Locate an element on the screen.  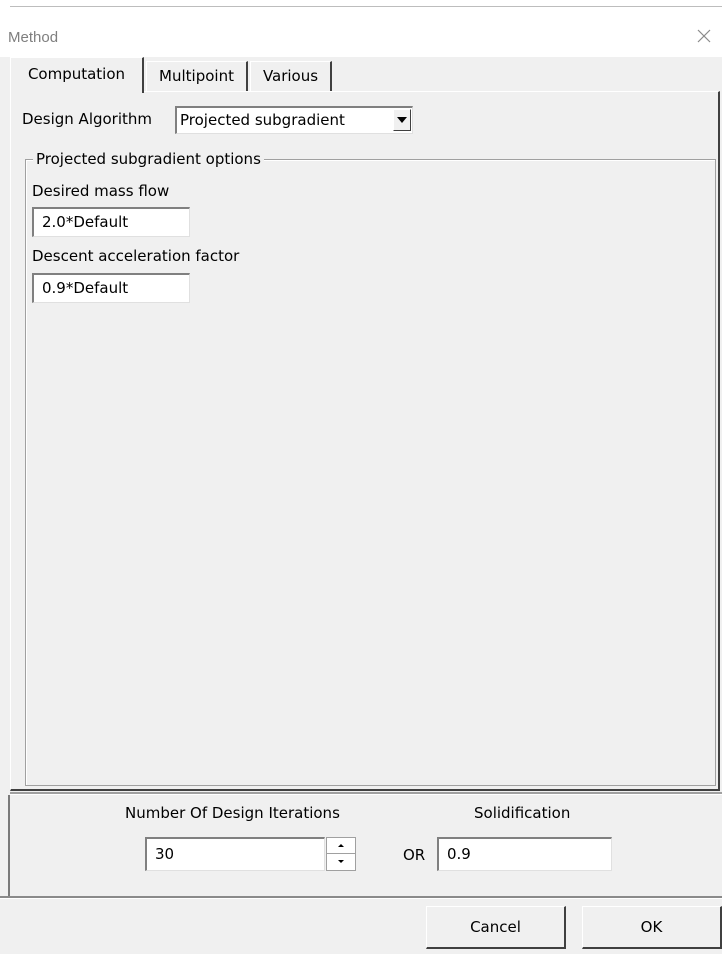
ok-button: OK is located at coordinates (652, 927).